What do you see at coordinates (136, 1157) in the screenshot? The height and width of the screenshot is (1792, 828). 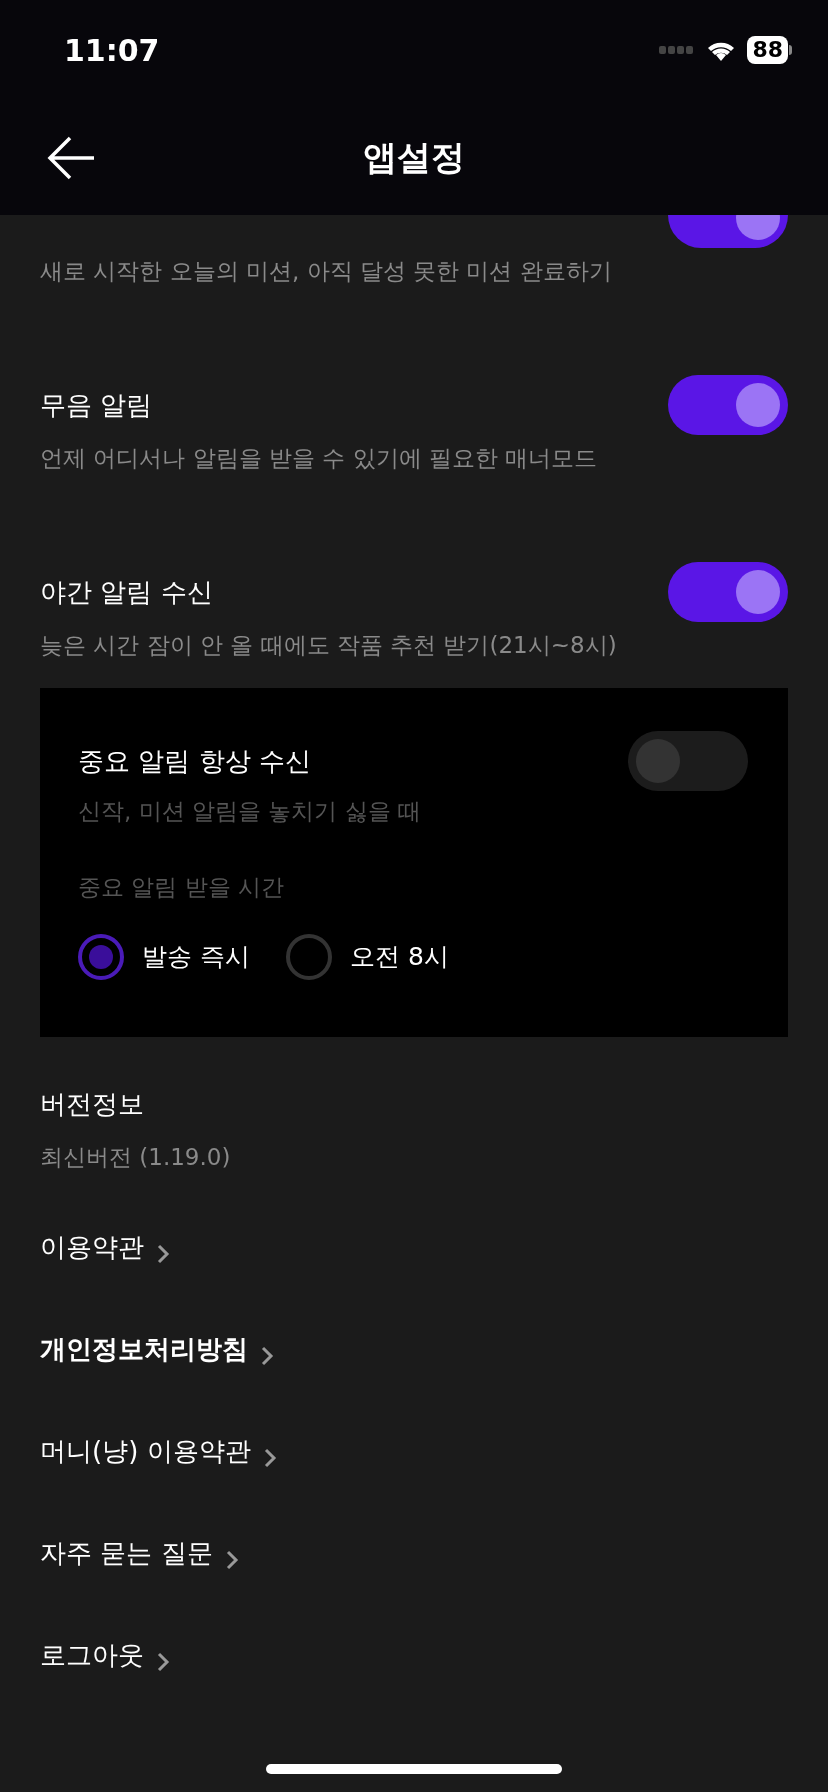 I see `version-value: 최신버전 (1.19.0)` at bounding box center [136, 1157].